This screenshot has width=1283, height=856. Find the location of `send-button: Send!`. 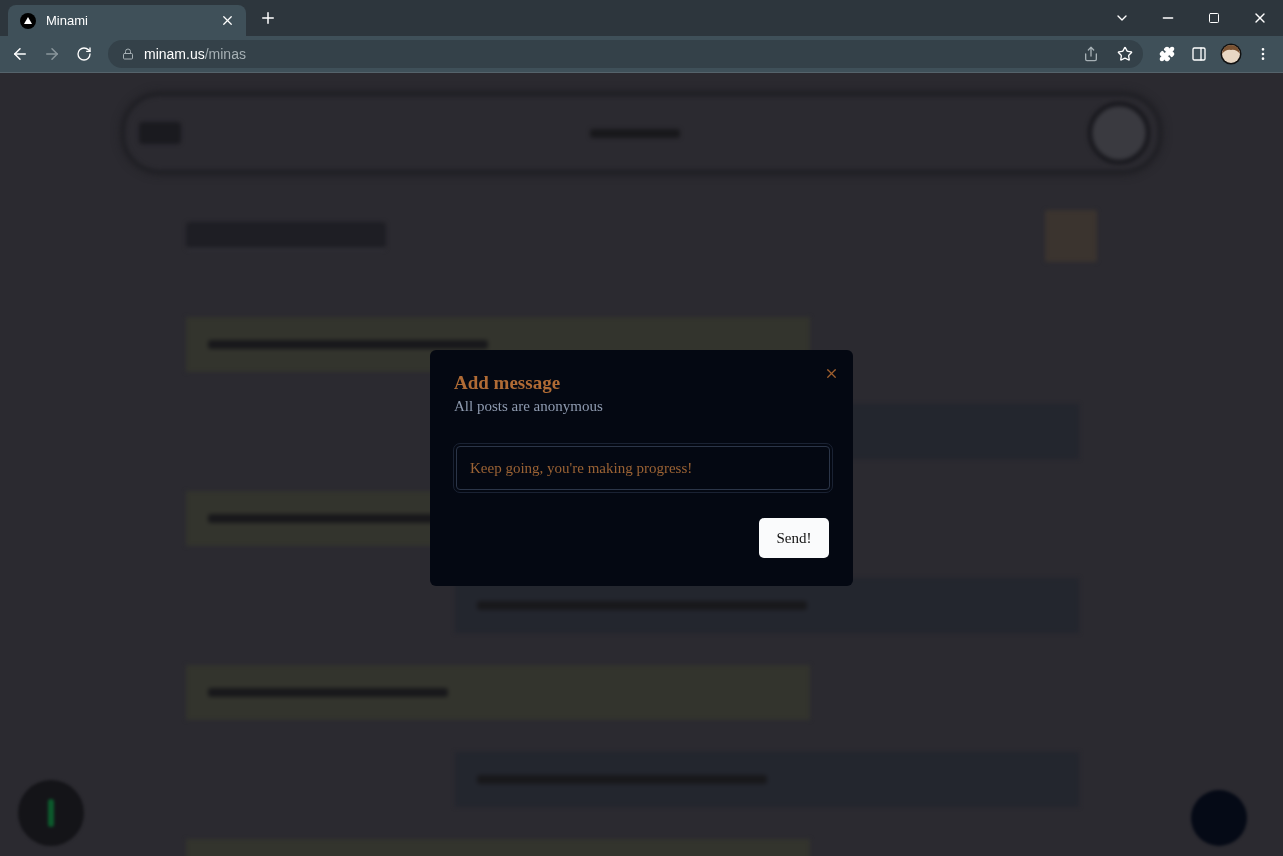

send-button: Send! is located at coordinates (794, 538).